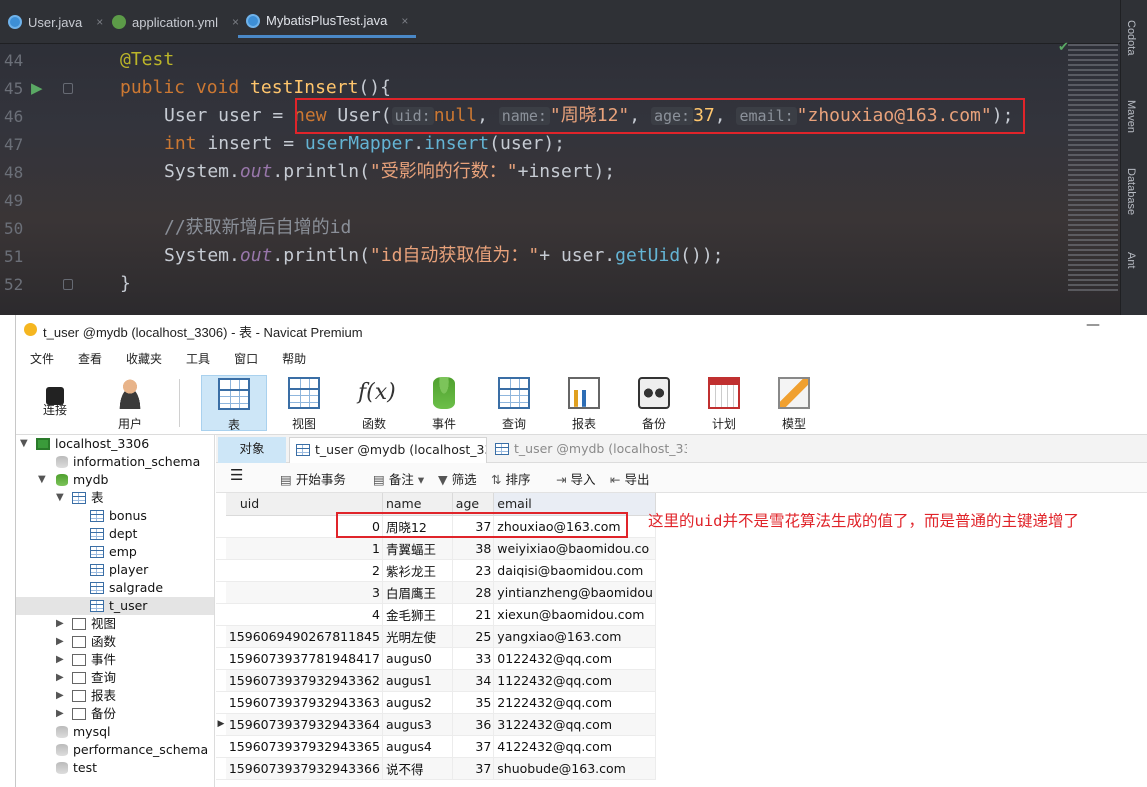 This screenshot has height=787, width=1147. What do you see at coordinates (55, 403) in the screenshot?
I see `connect-button: 连接` at bounding box center [55, 403].